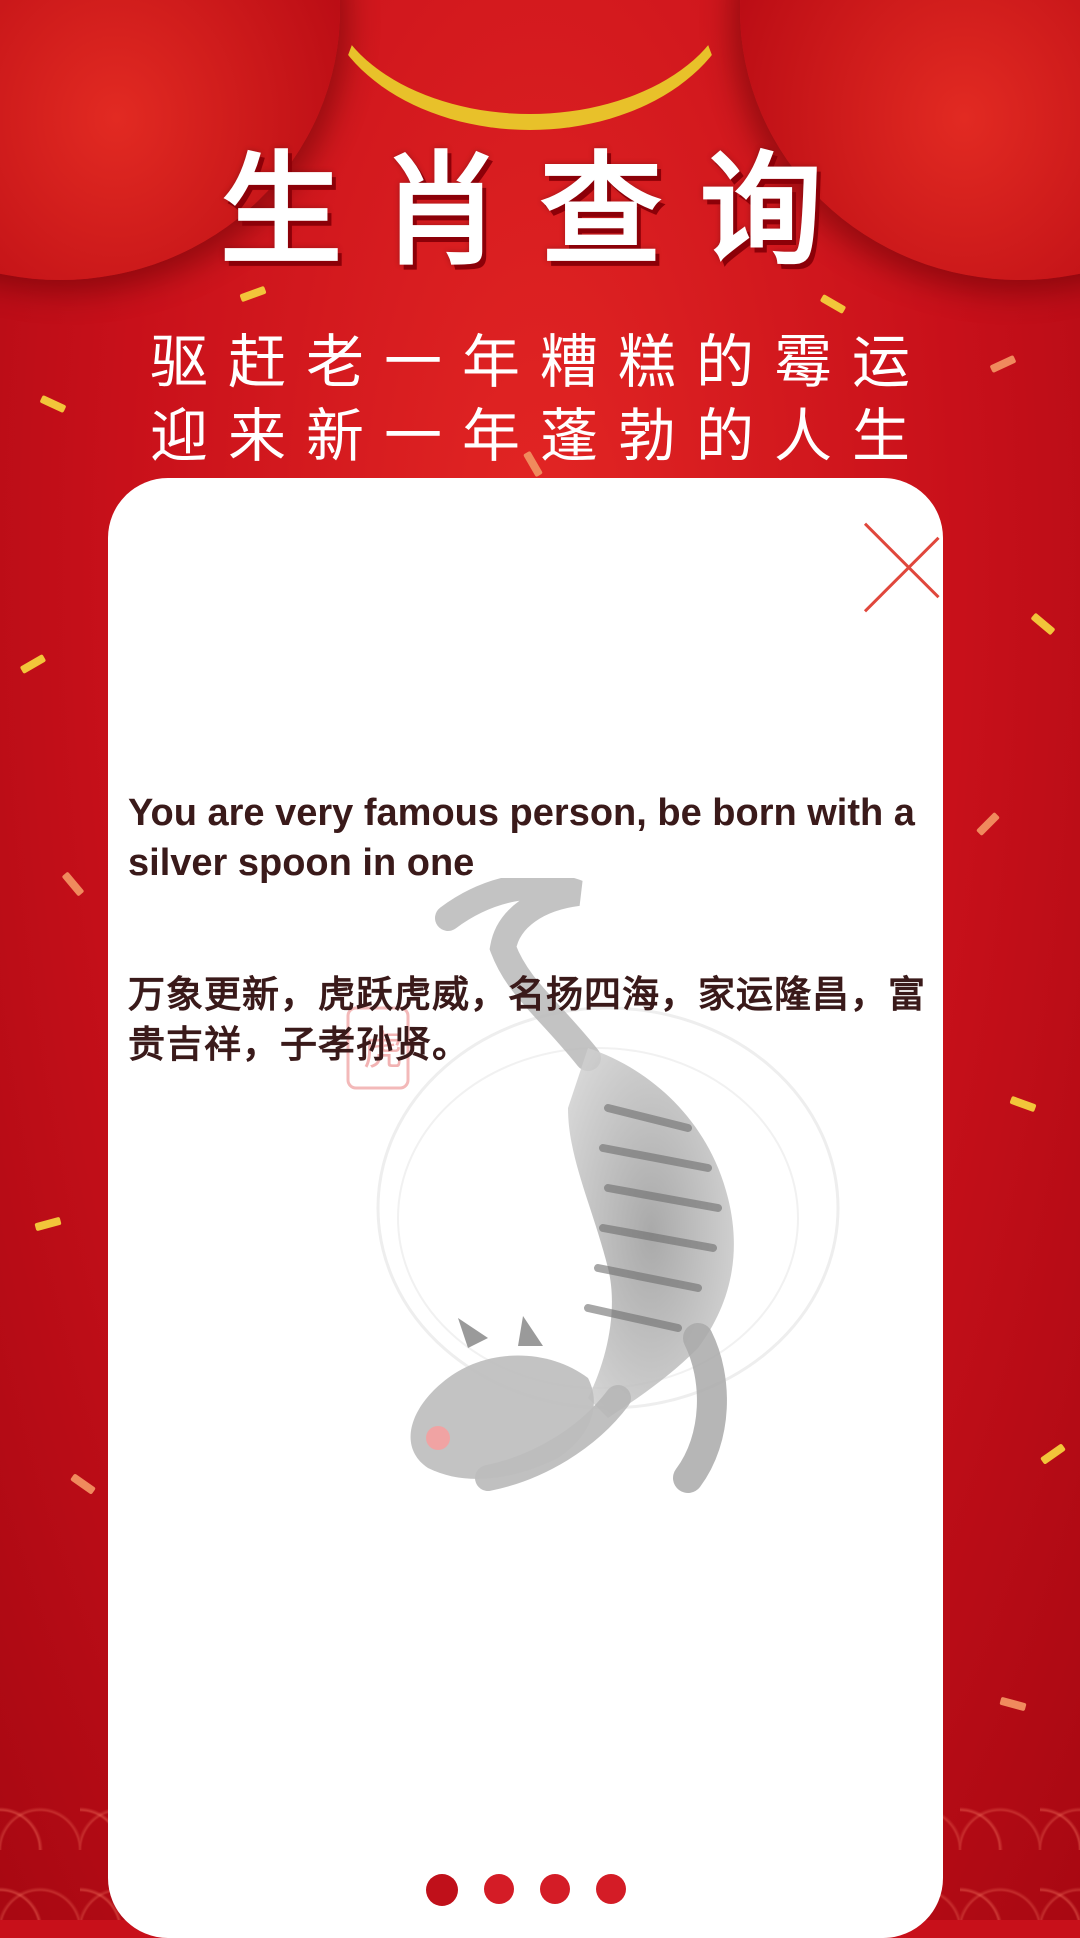  What do you see at coordinates (903, 568) in the screenshot?
I see `close-button` at bounding box center [903, 568].